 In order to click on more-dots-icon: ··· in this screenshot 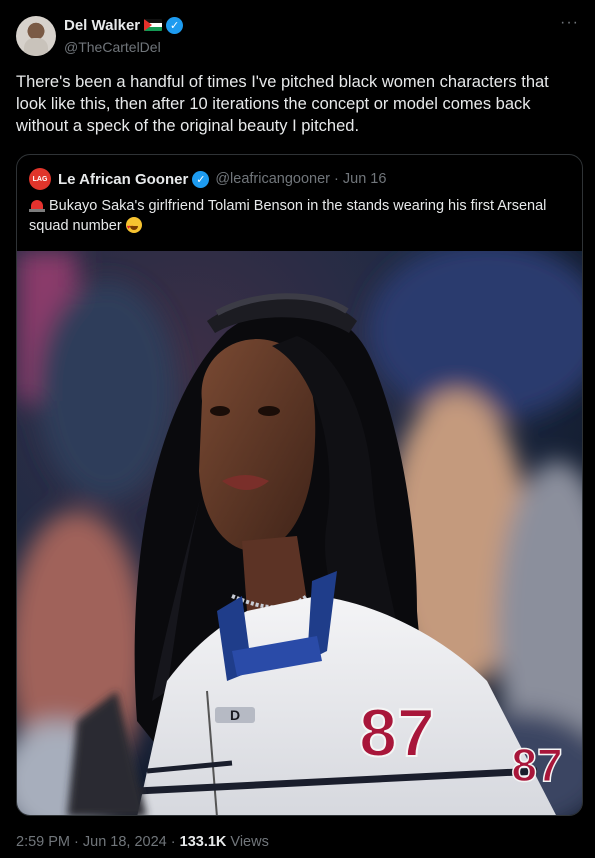, I will do `click(569, 23)`.